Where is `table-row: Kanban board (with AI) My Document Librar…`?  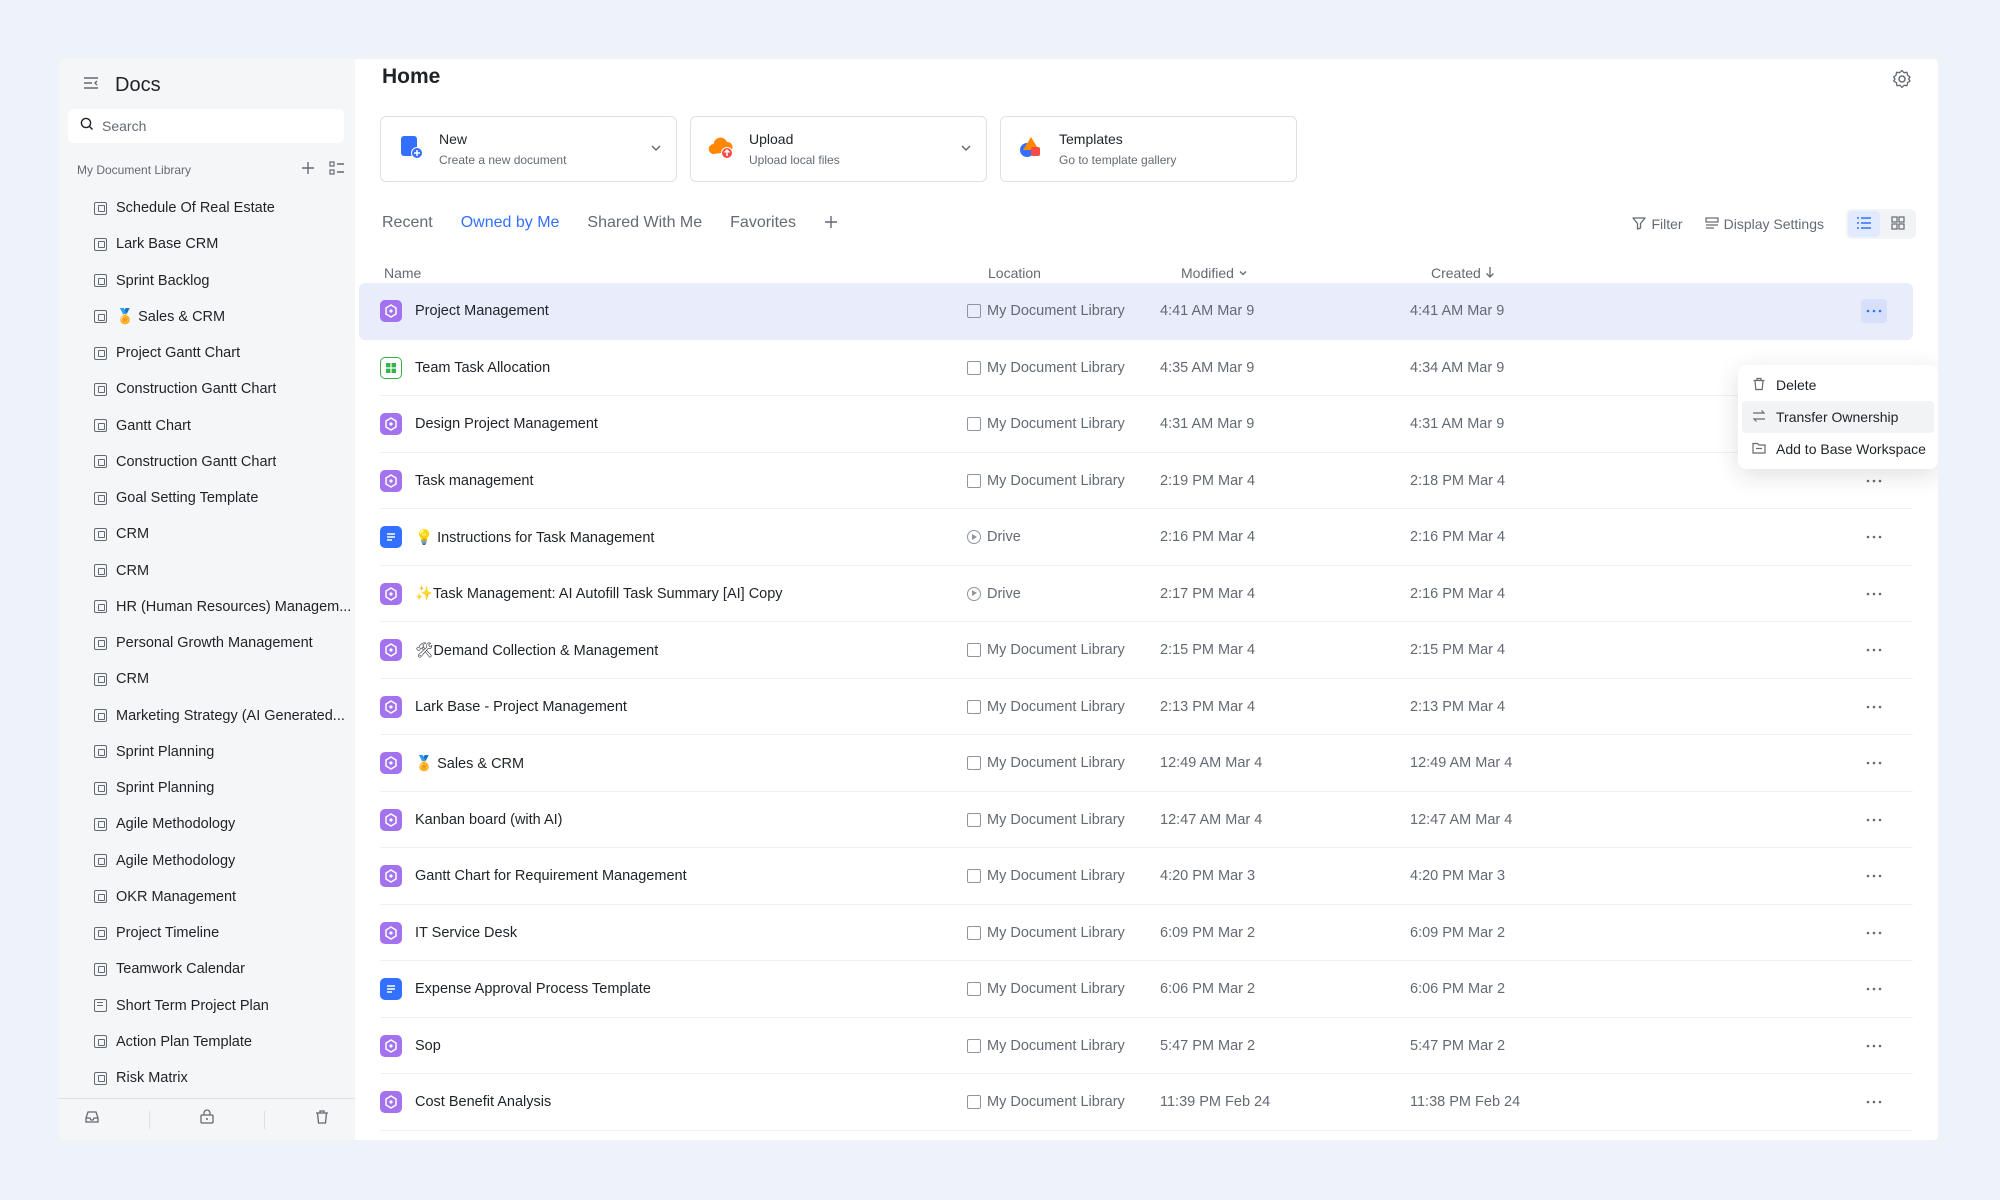 table-row: Kanban board (with AI) My Document Librar… is located at coordinates (1136, 820).